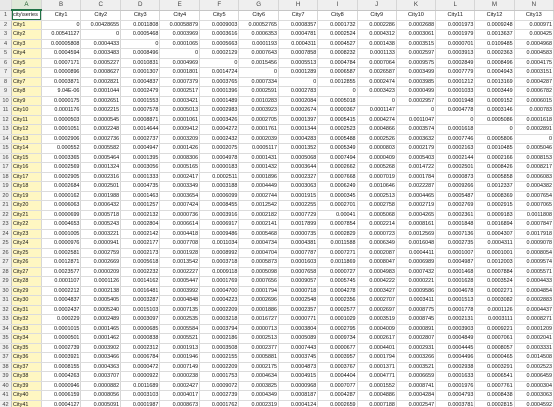  Describe the element at coordinates (298, 5) in the screenshot. I see `column-header: H` at that location.